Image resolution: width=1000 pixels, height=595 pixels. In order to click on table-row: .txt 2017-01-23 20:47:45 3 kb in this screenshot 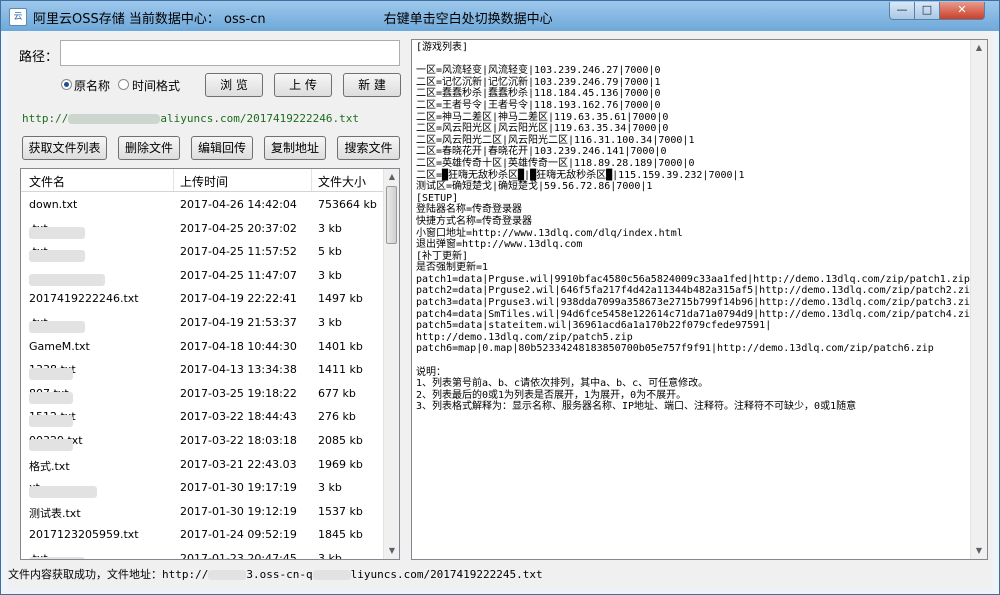, I will do `click(202, 553)`.